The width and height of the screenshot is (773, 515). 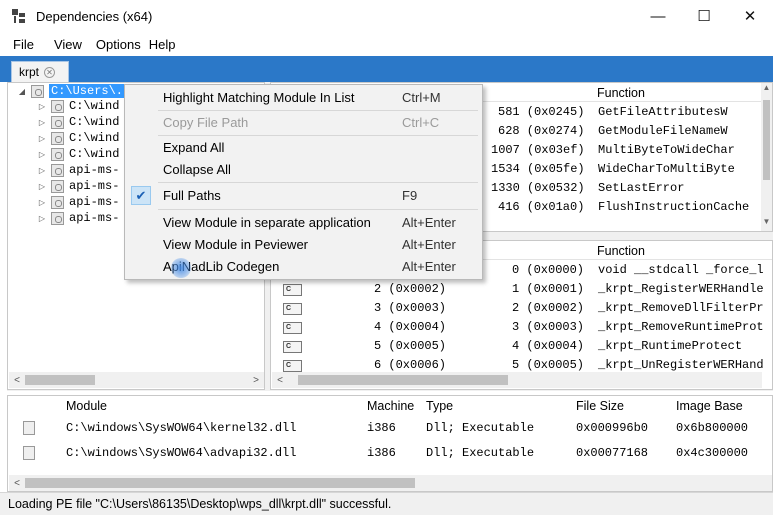 What do you see at coordinates (40, 71) in the screenshot?
I see `tab-krpt: krpt ✕` at bounding box center [40, 71].